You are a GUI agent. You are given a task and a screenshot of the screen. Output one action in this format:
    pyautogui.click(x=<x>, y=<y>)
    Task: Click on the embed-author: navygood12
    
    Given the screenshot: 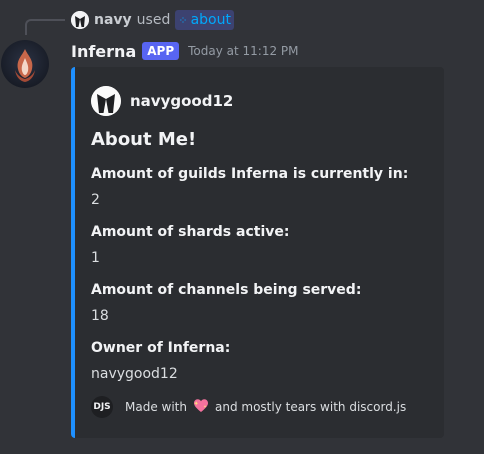 What is the action you would take?
    pyautogui.click(x=162, y=101)
    